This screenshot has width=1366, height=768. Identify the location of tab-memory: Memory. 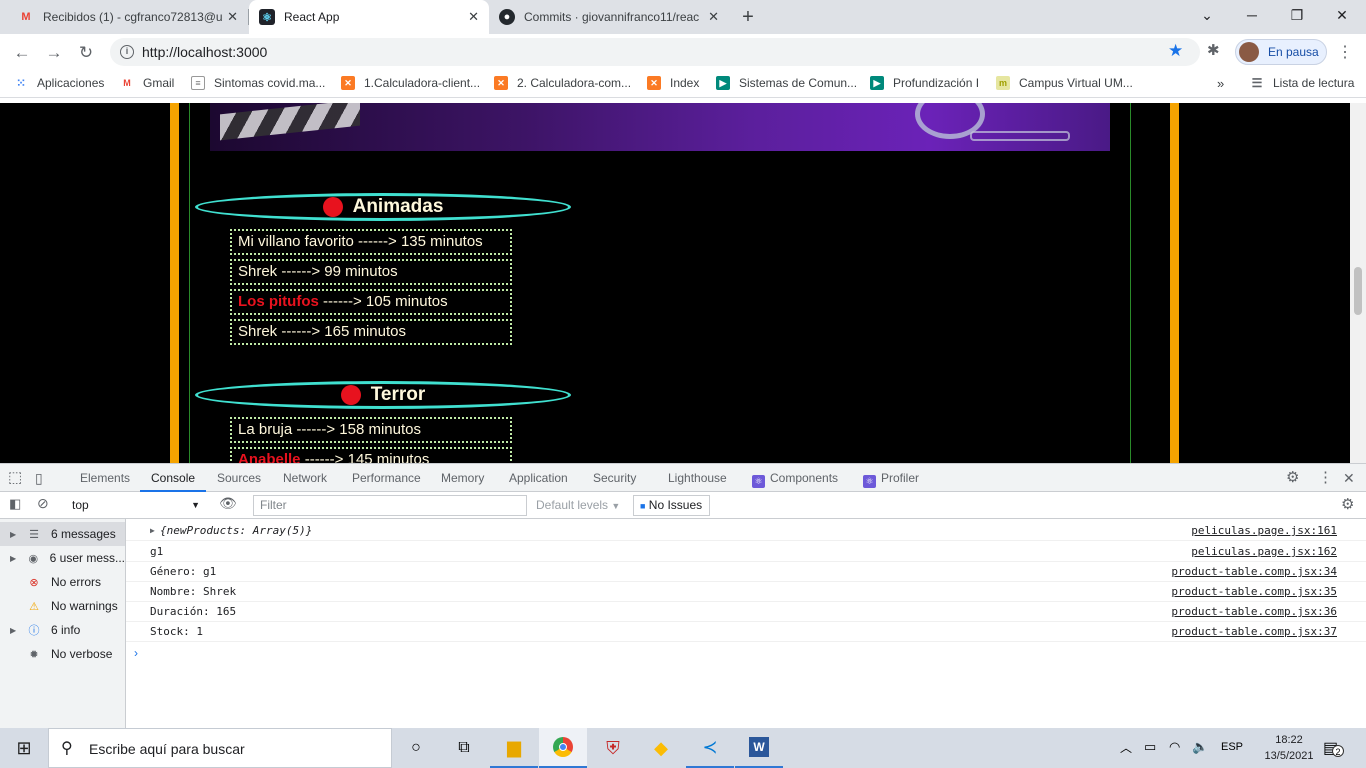
(462, 478).